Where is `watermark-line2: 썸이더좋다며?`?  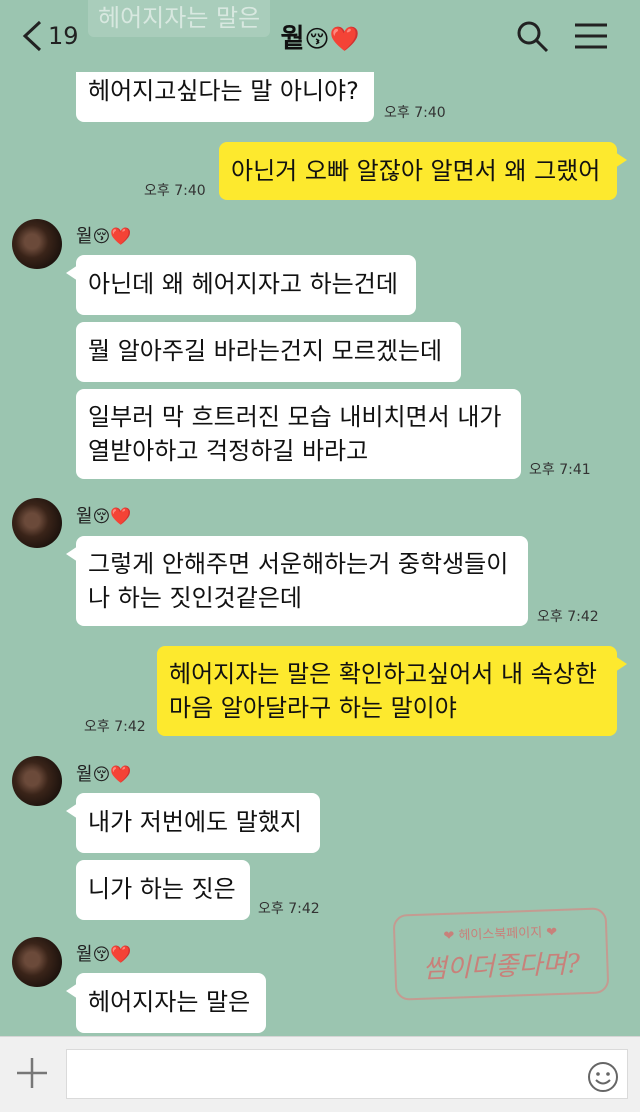 watermark-line2: 썸이더좋다며? is located at coordinates (501, 967).